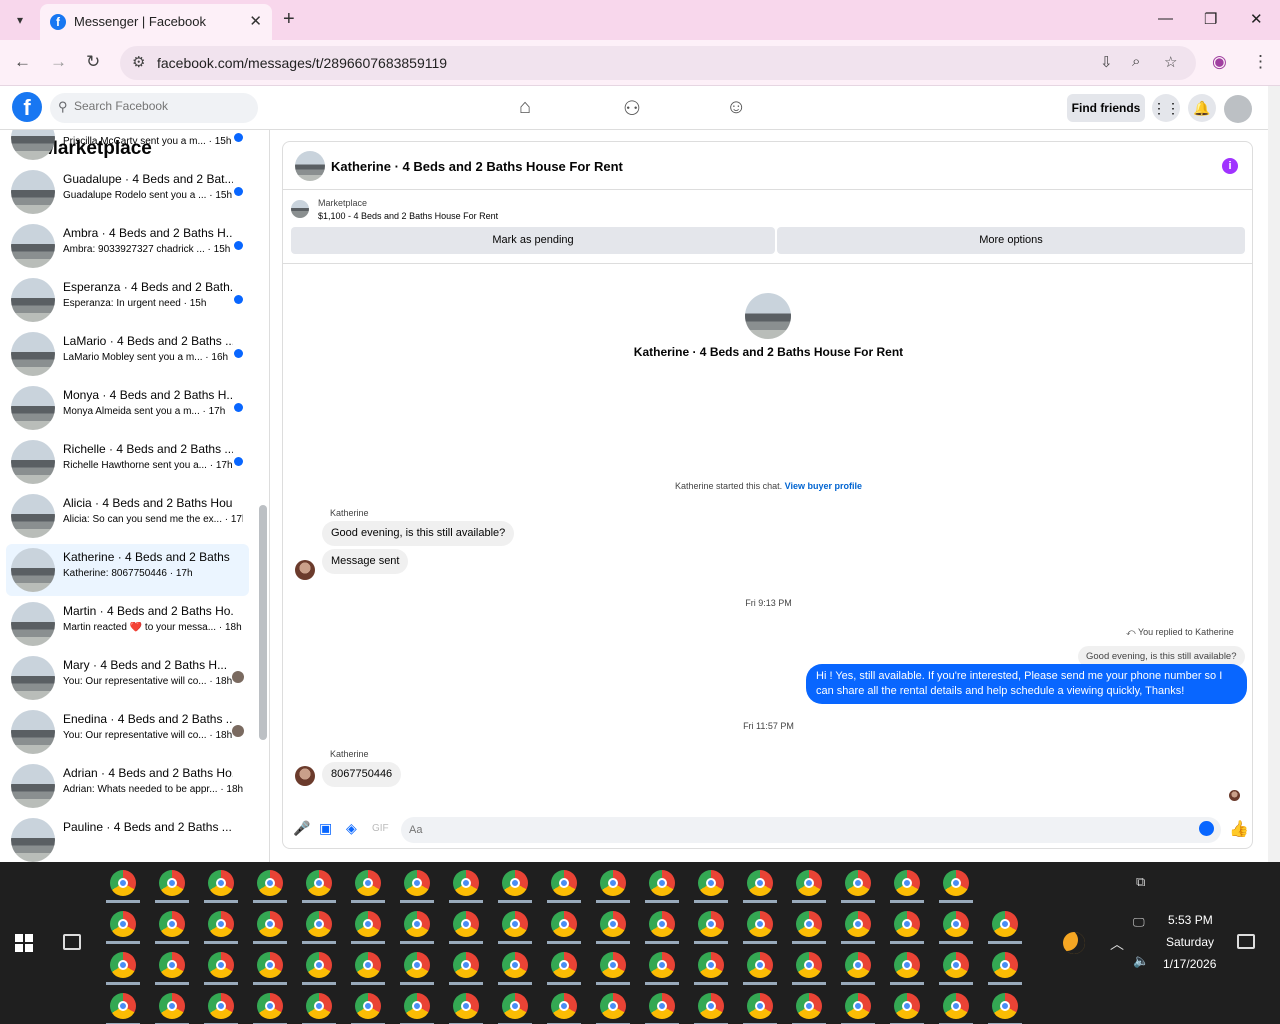  Describe the element at coordinates (93, 62) in the screenshot. I see `reload-button: ↻` at that location.